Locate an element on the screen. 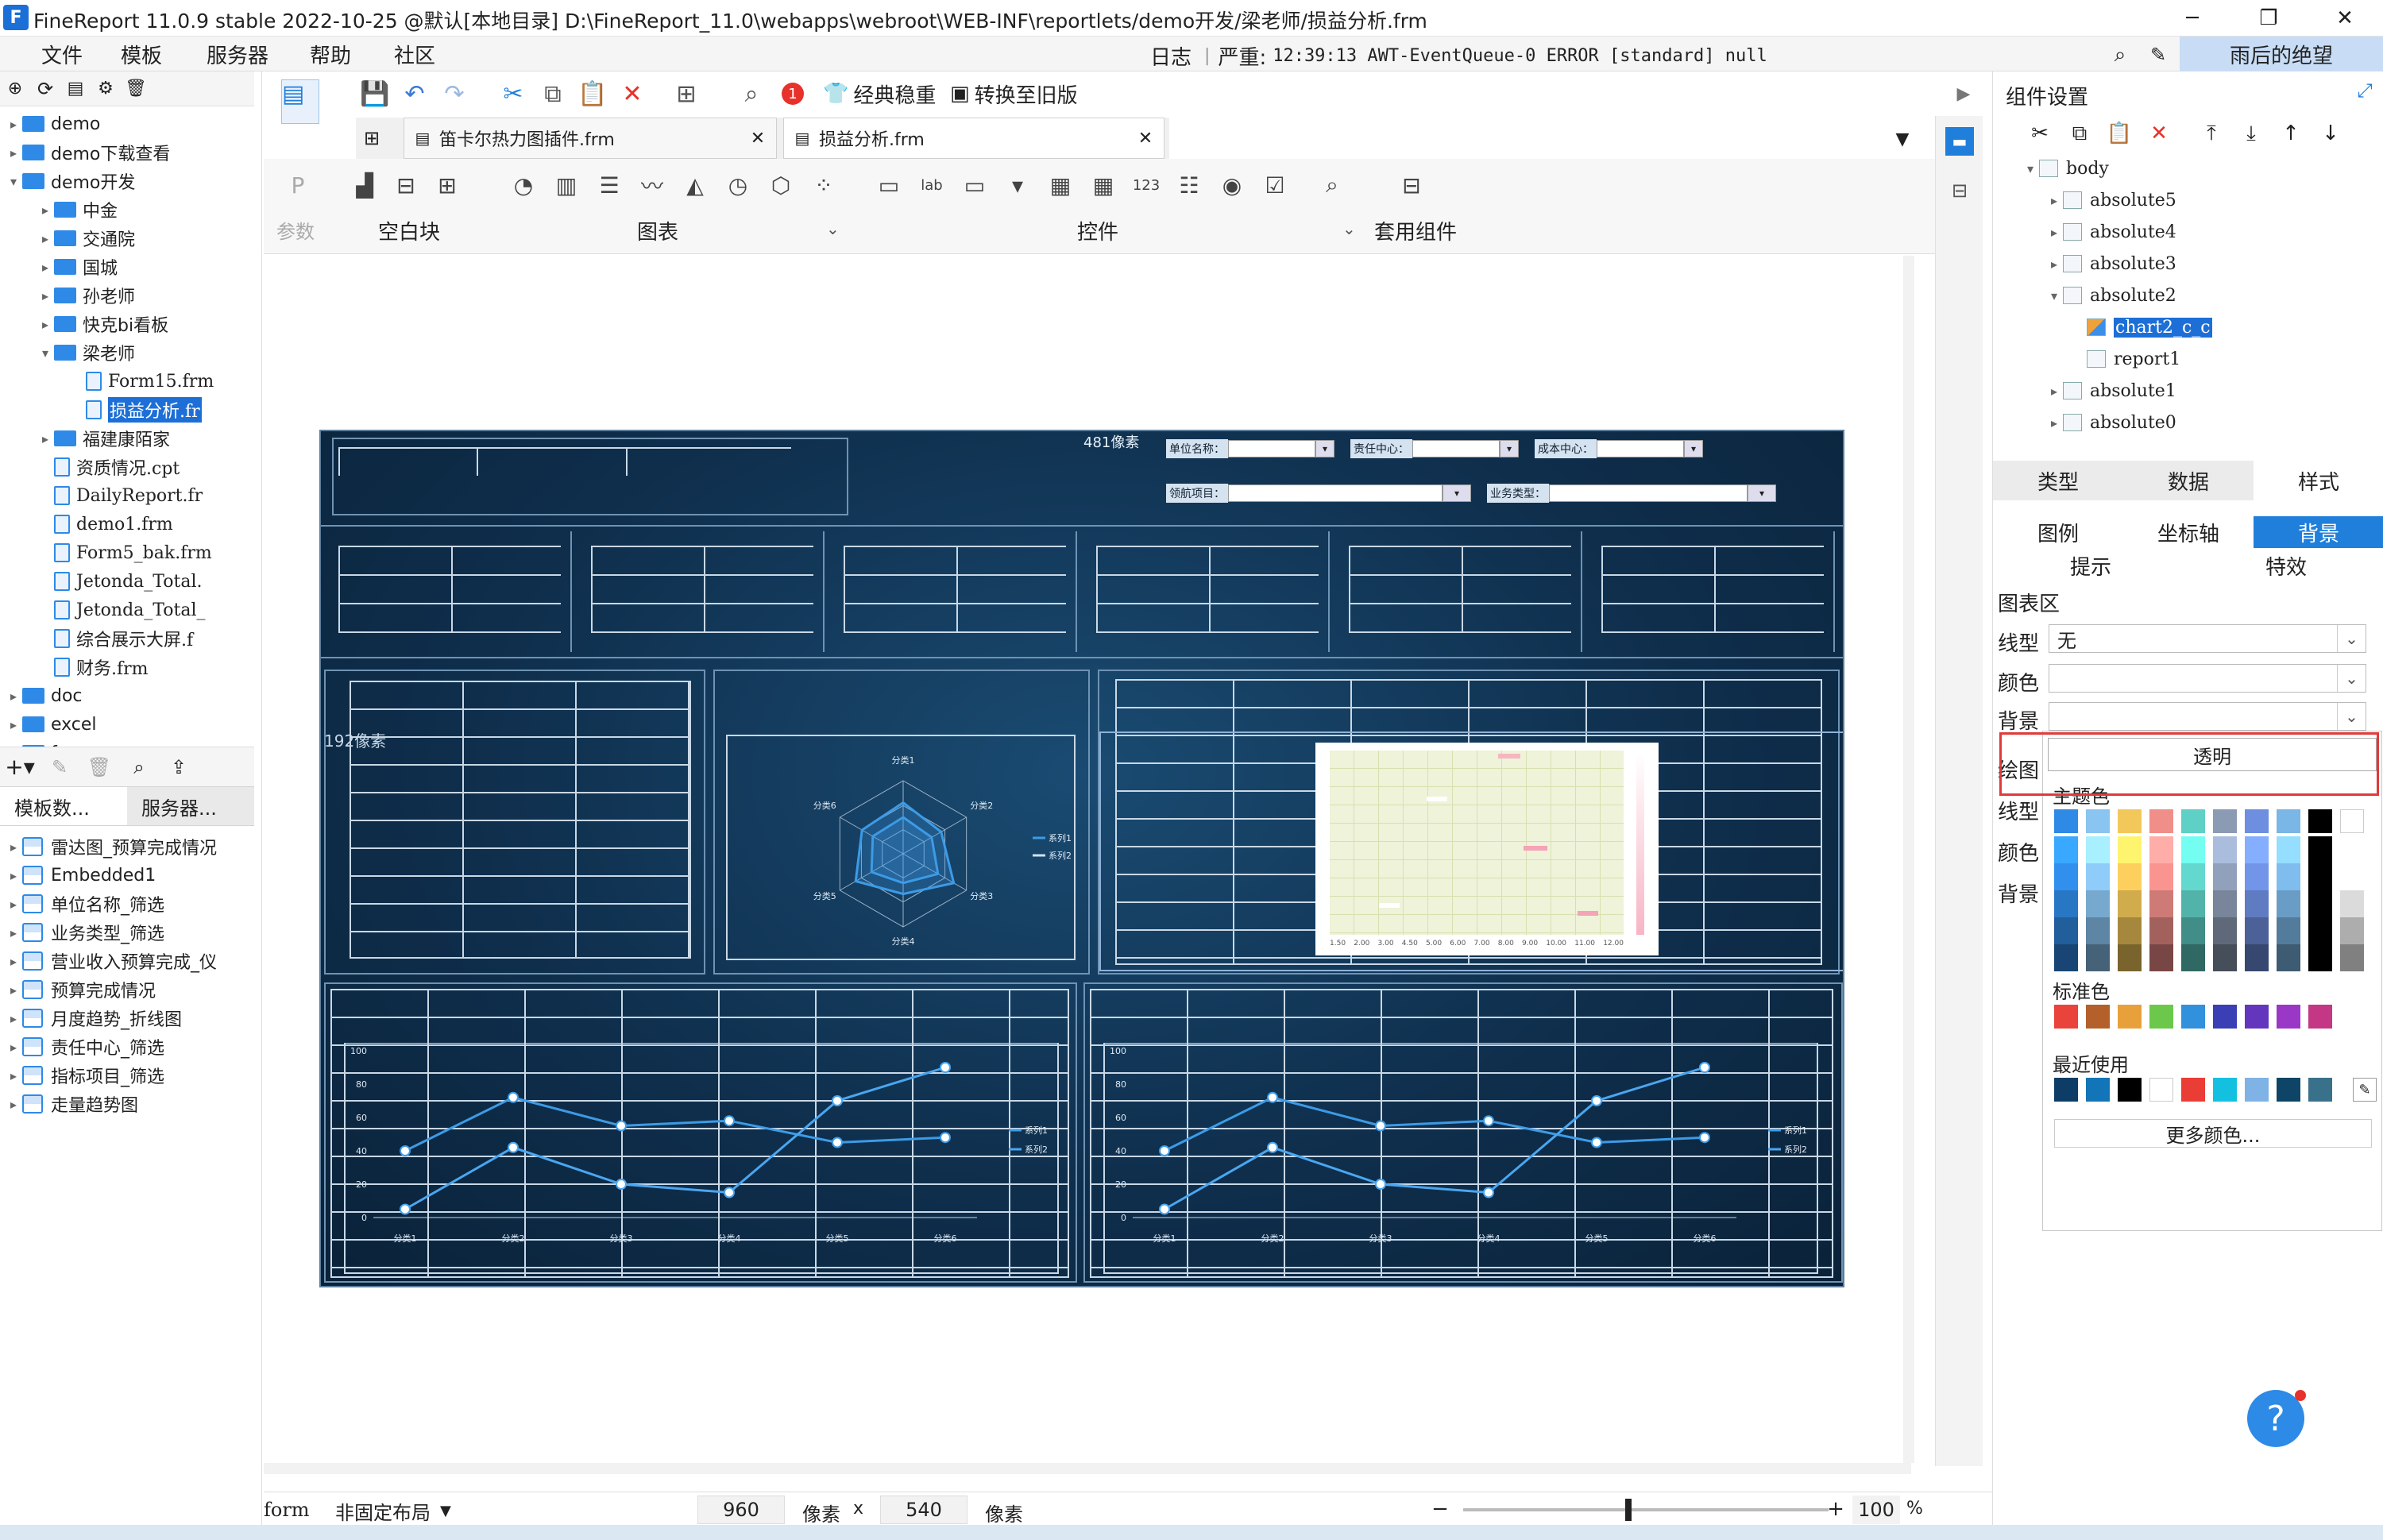  pie-chart-icon: ◔ is located at coordinates (524, 185).